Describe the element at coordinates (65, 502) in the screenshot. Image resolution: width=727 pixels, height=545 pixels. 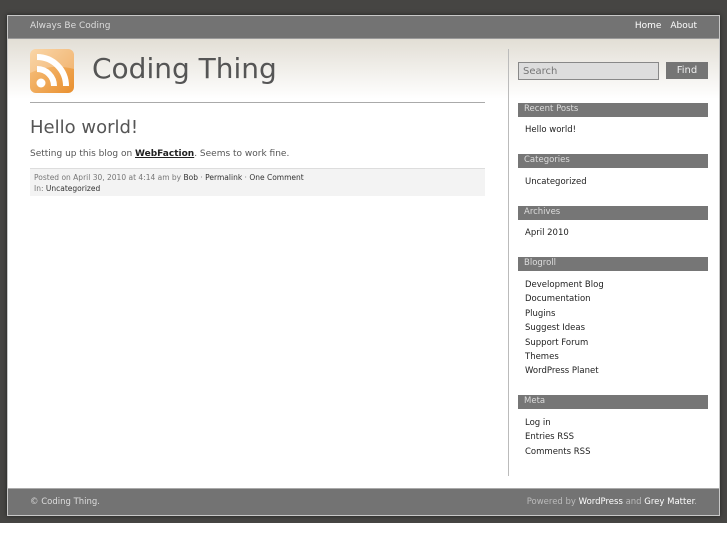
I see `copyright: © Coding Thing.` at that location.